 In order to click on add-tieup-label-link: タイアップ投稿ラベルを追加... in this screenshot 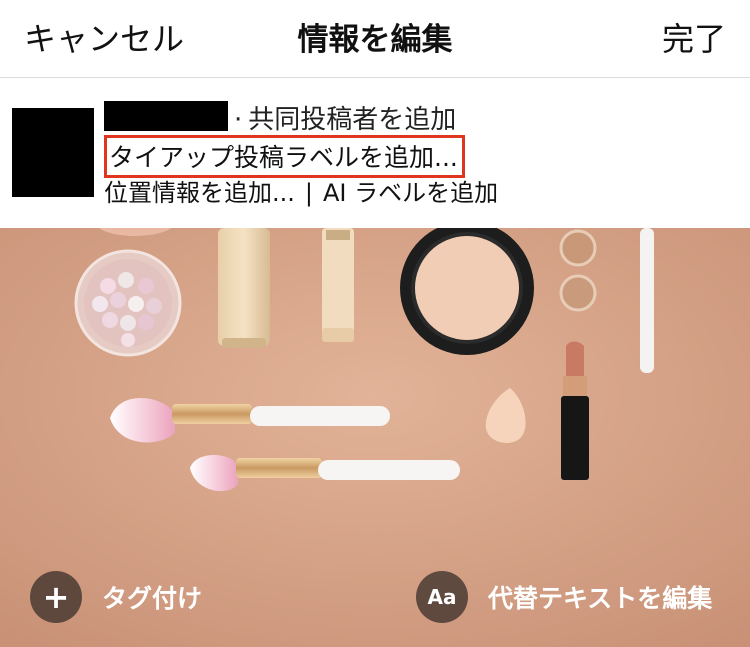, I will do `click(284, 156)`.